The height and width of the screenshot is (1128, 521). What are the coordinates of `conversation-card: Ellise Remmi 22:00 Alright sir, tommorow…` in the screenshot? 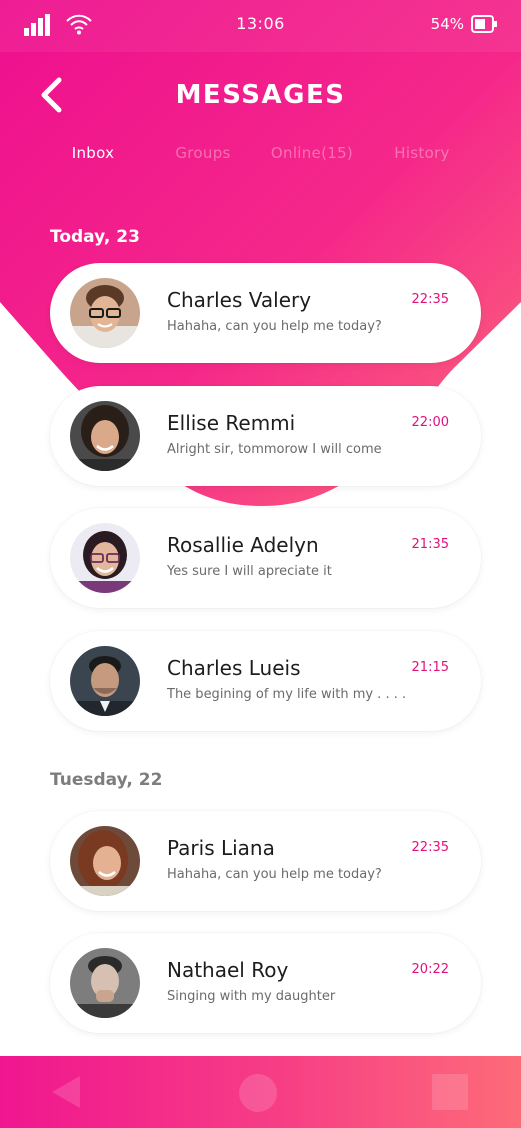 It's located at (265, 436).